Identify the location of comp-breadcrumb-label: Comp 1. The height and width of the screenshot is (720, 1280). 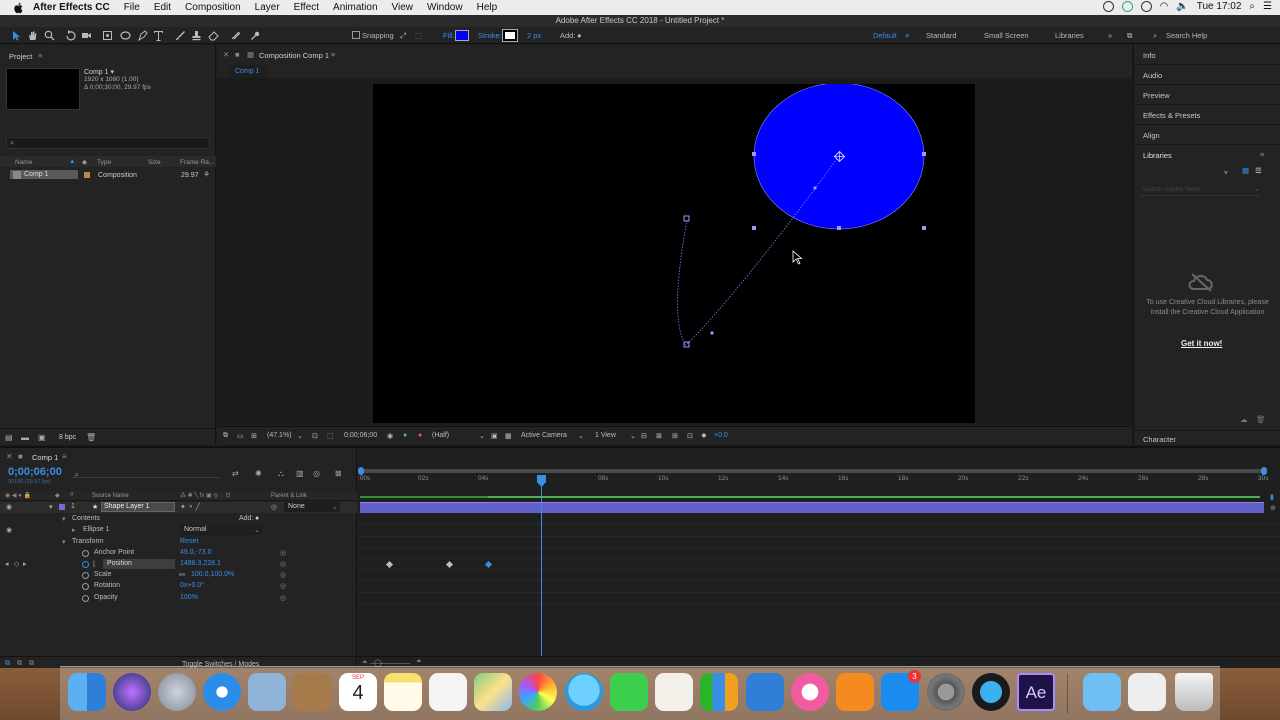
(247, 71).